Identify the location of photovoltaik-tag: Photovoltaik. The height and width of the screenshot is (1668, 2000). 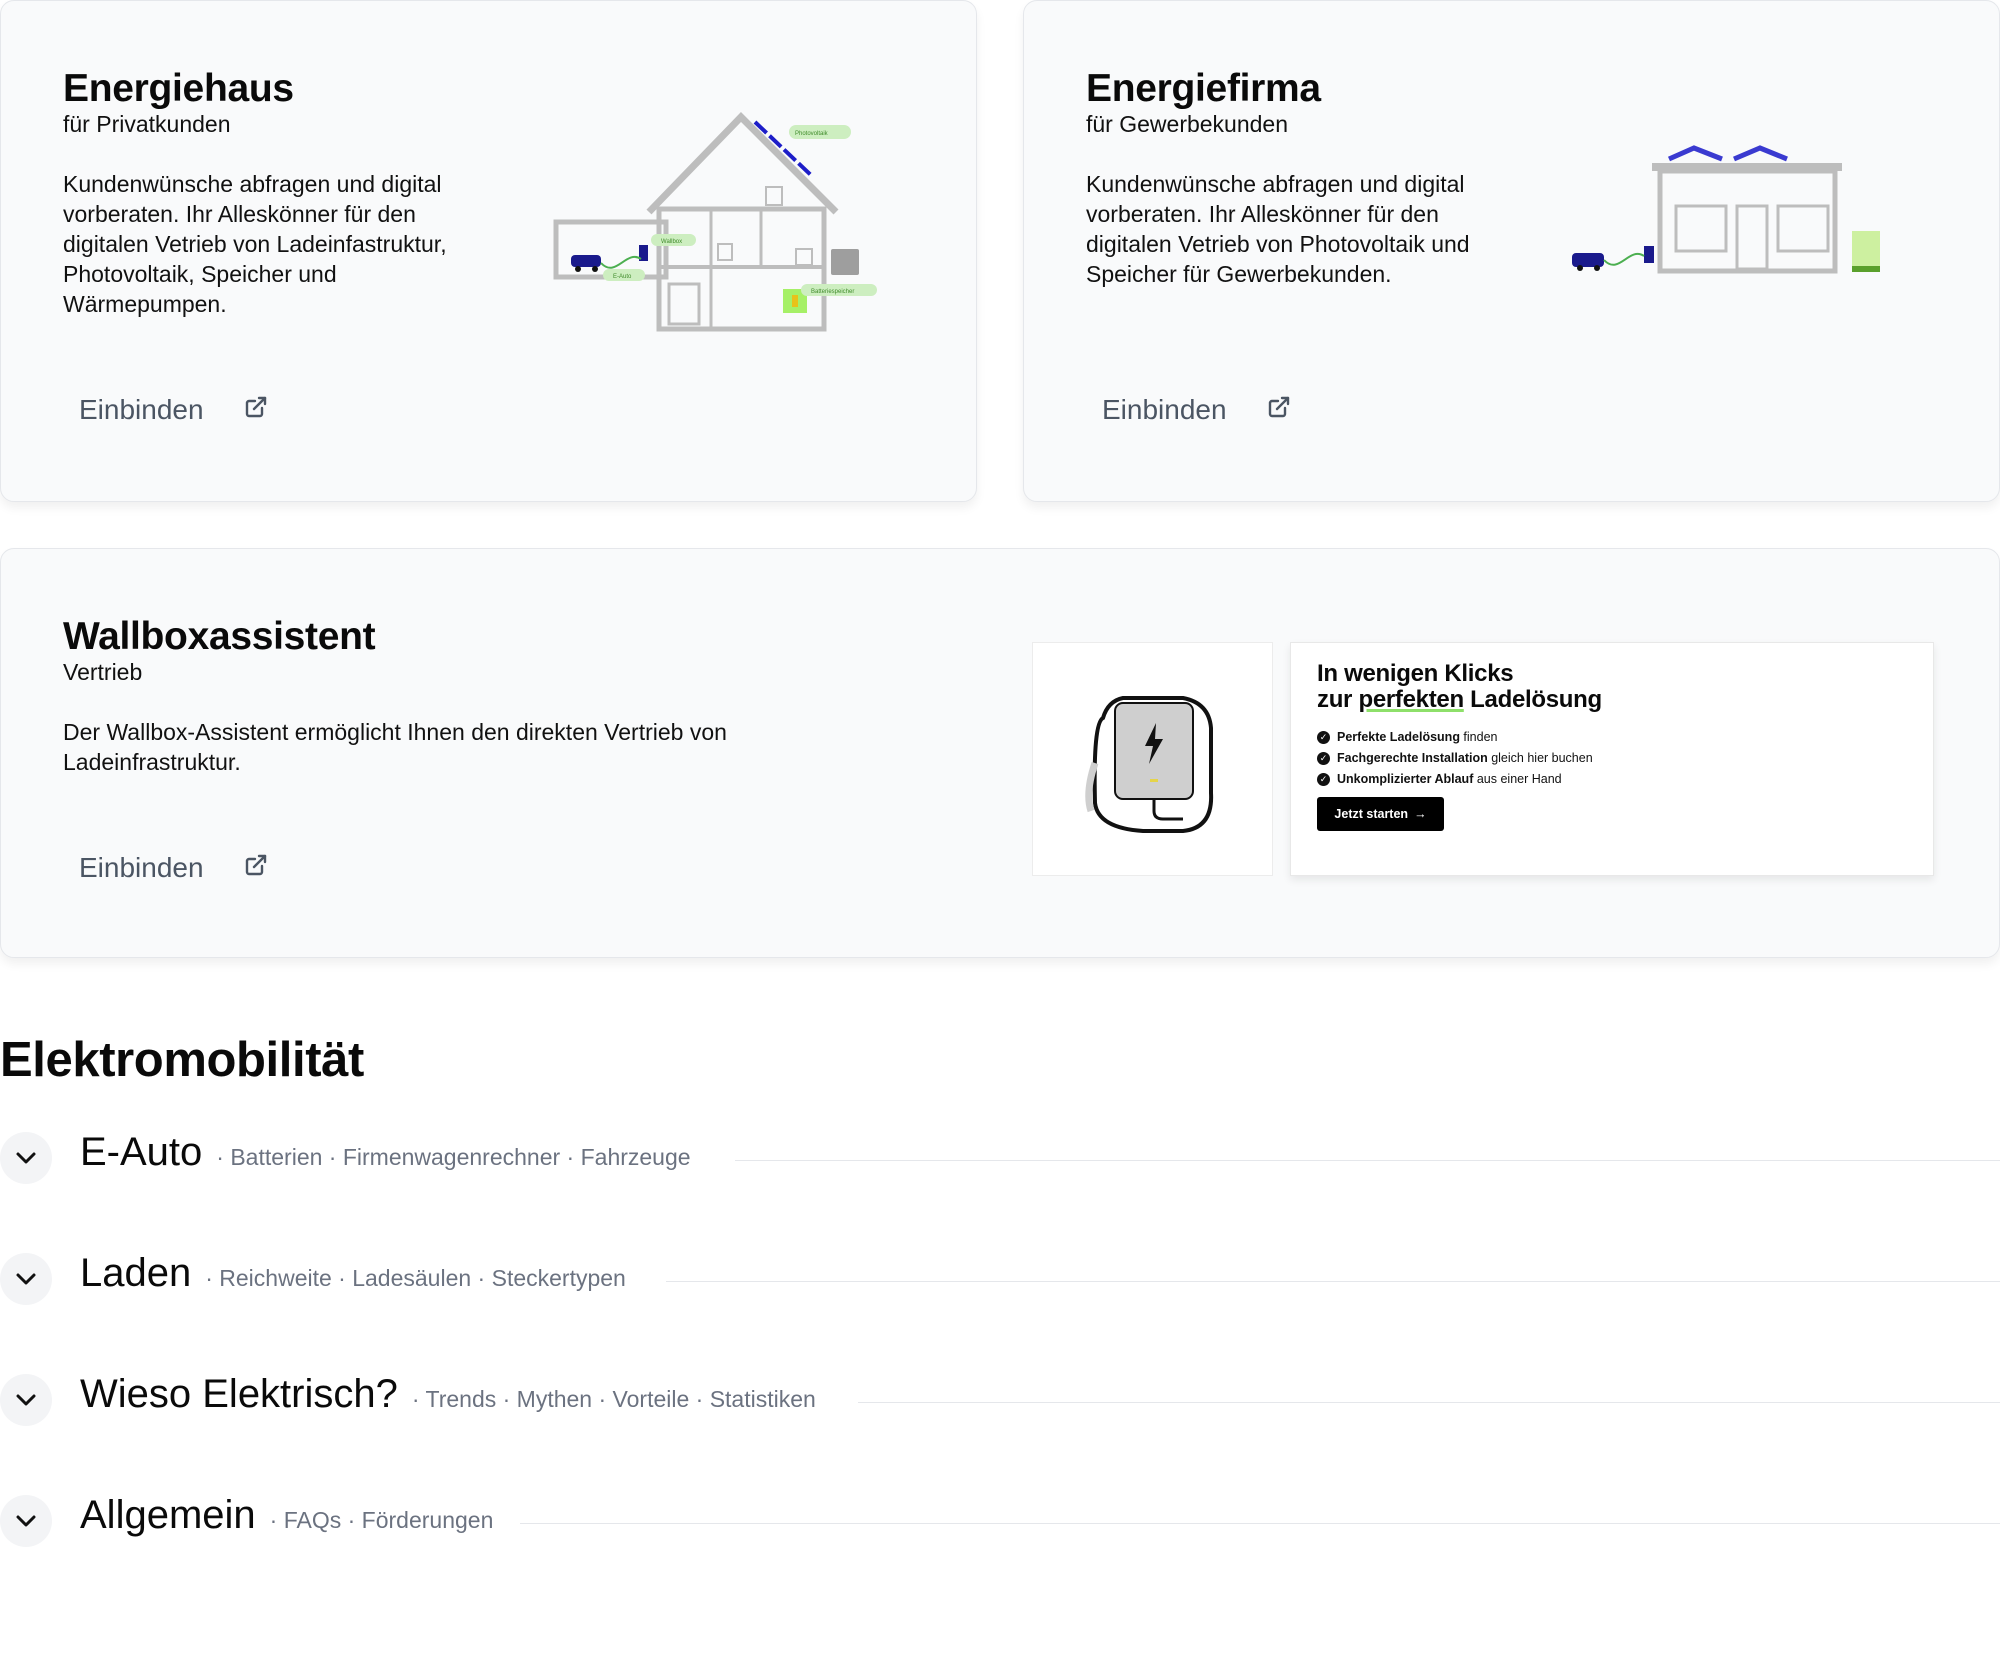
(812, 134).